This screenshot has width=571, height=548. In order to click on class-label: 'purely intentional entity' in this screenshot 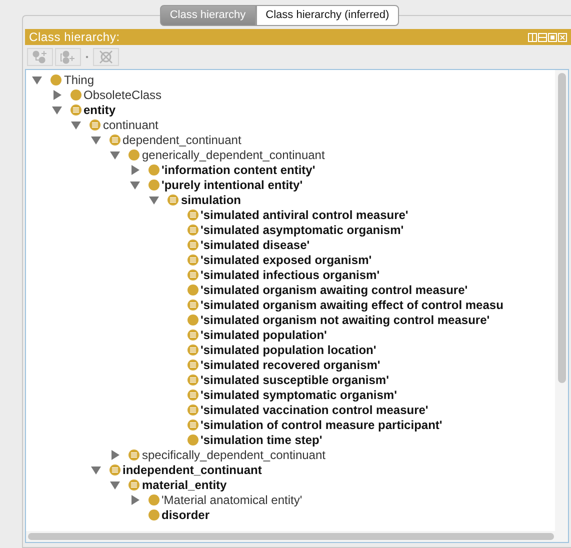, I will do `click(232, 185)`.